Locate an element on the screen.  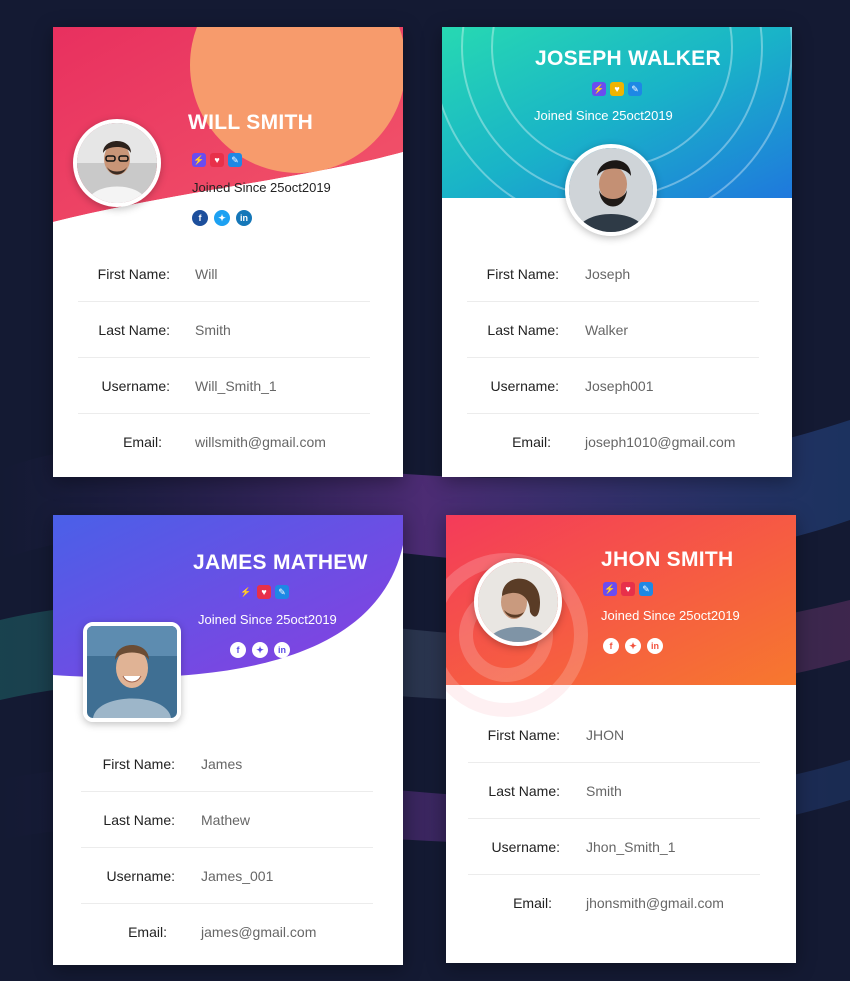
profile-name: WILL SMITH is located at coordinates (251, 122).